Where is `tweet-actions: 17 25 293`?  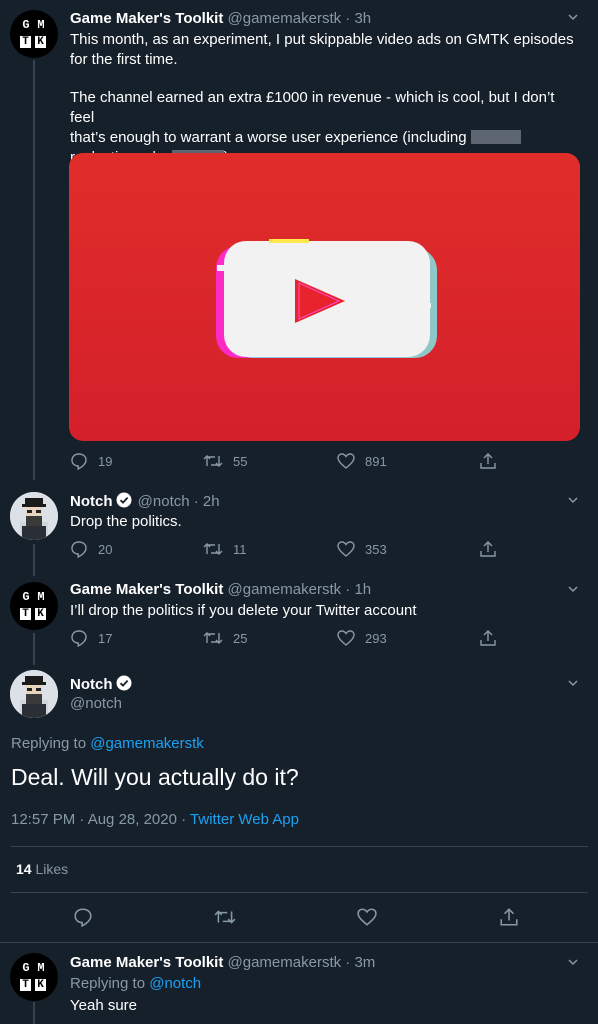
tweet-actions: 17 25 293 is located at coordinates (295, 639).